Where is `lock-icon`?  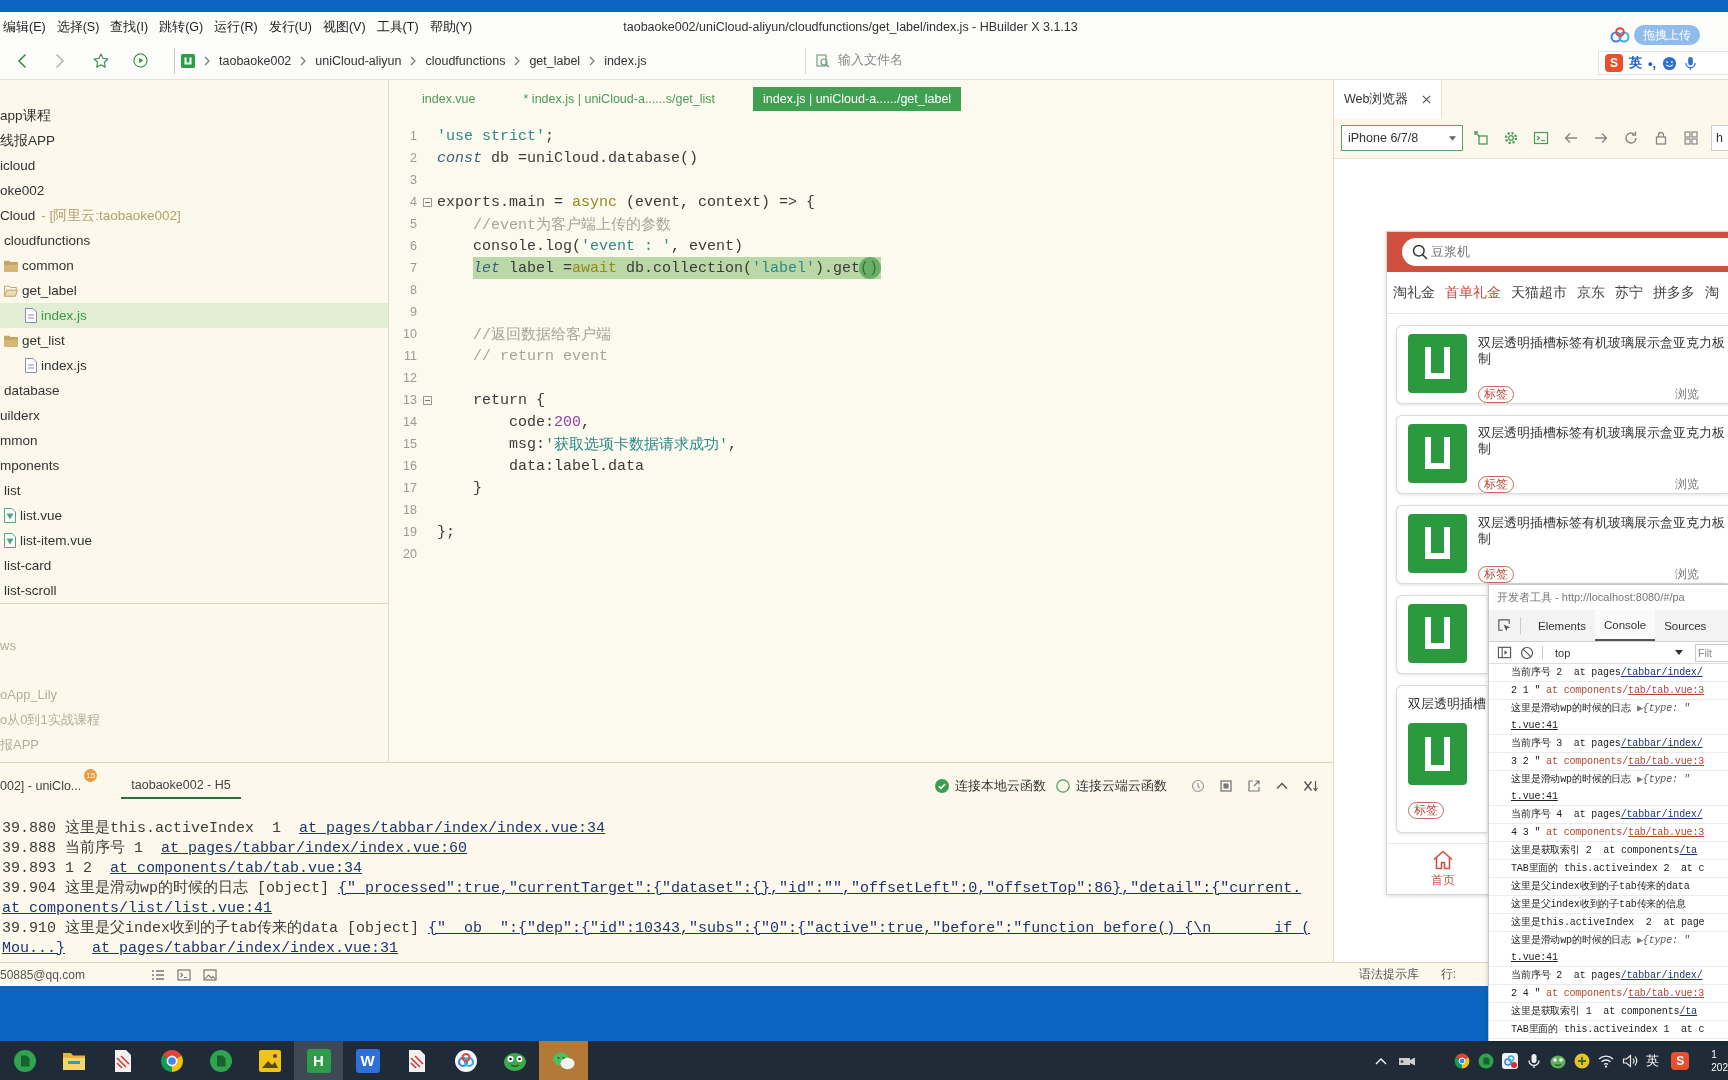 lock-icon is located at coordinates (1661, 138).